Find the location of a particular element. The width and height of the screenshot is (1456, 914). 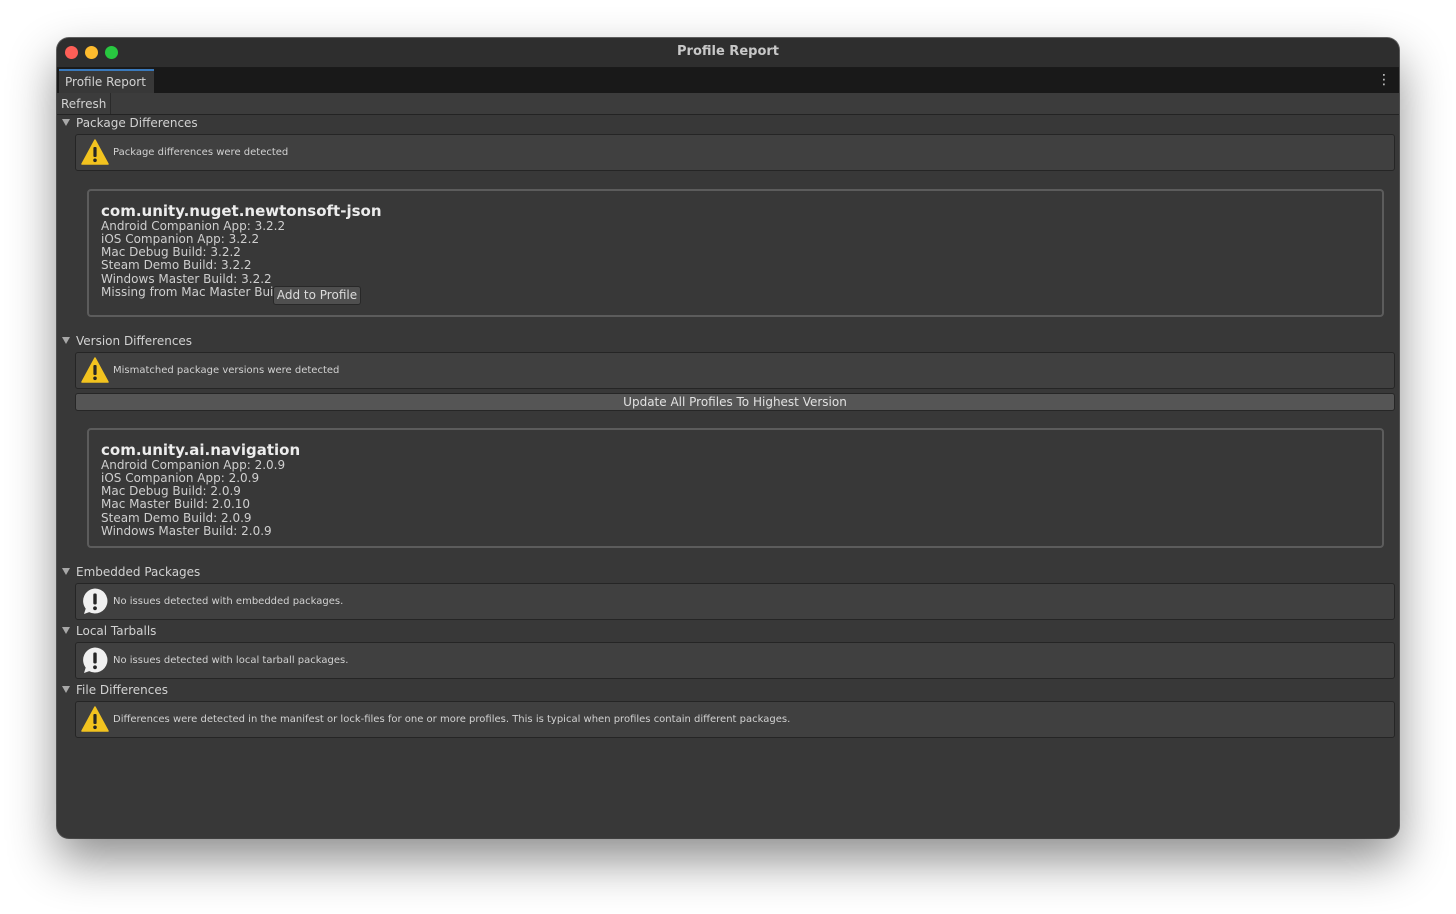

helpbox-message: Package differences were detected is located at coordinates (201, 152).